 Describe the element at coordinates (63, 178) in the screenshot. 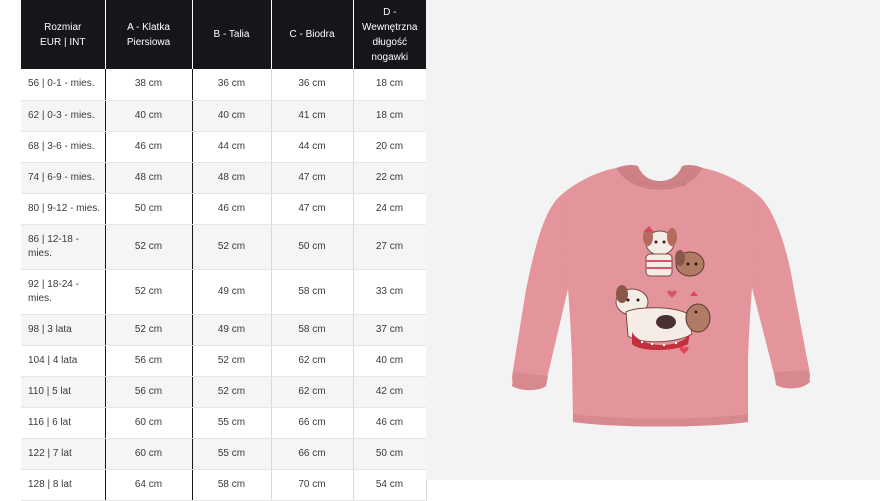

I see `cell-size: 74 | 6-9 - mies.` at that location.